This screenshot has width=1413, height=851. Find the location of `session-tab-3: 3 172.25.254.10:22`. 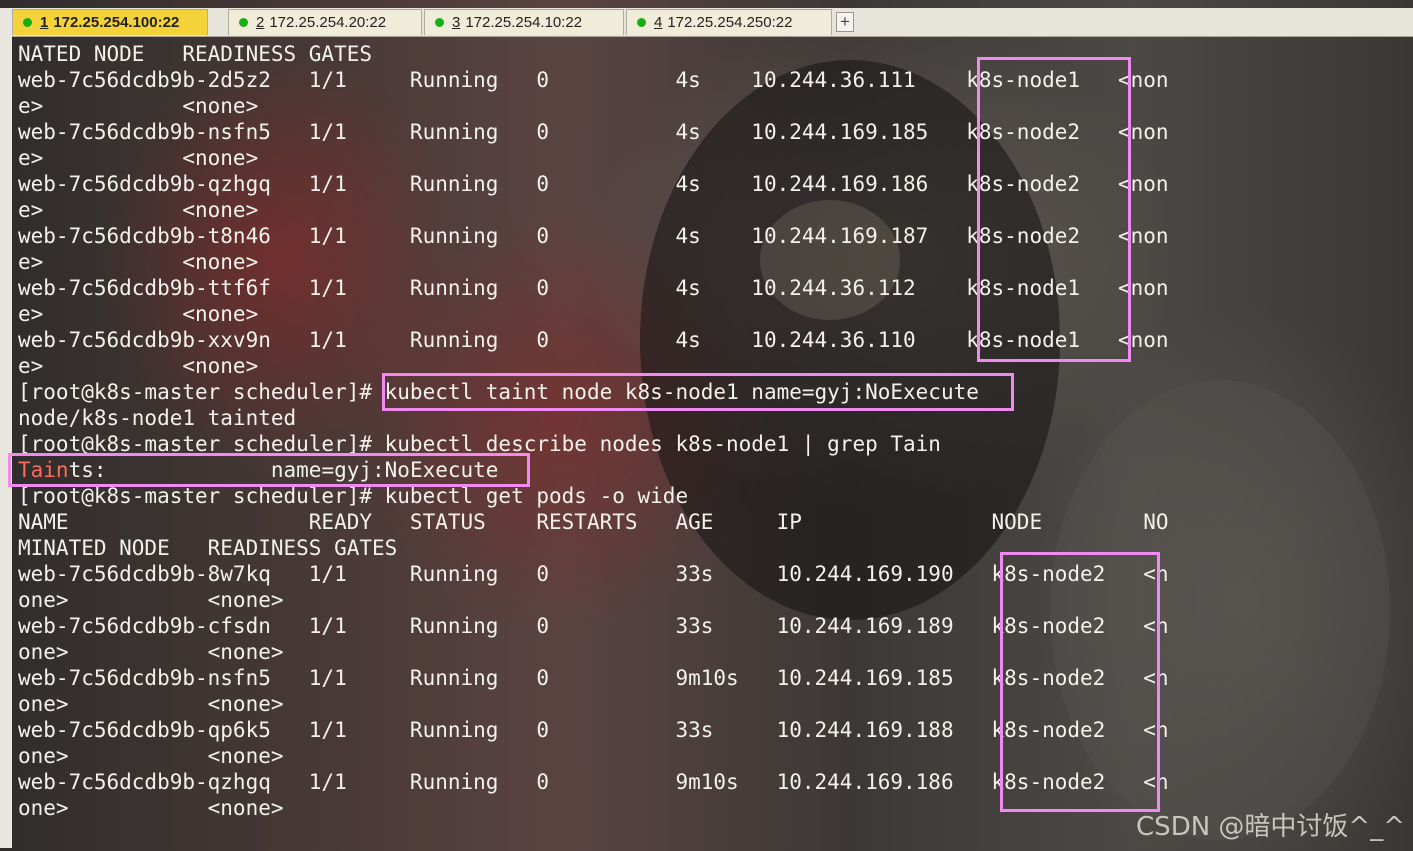

session-tab-3: 3 172.25.254.10:22 is located at coordinates (524, 22).